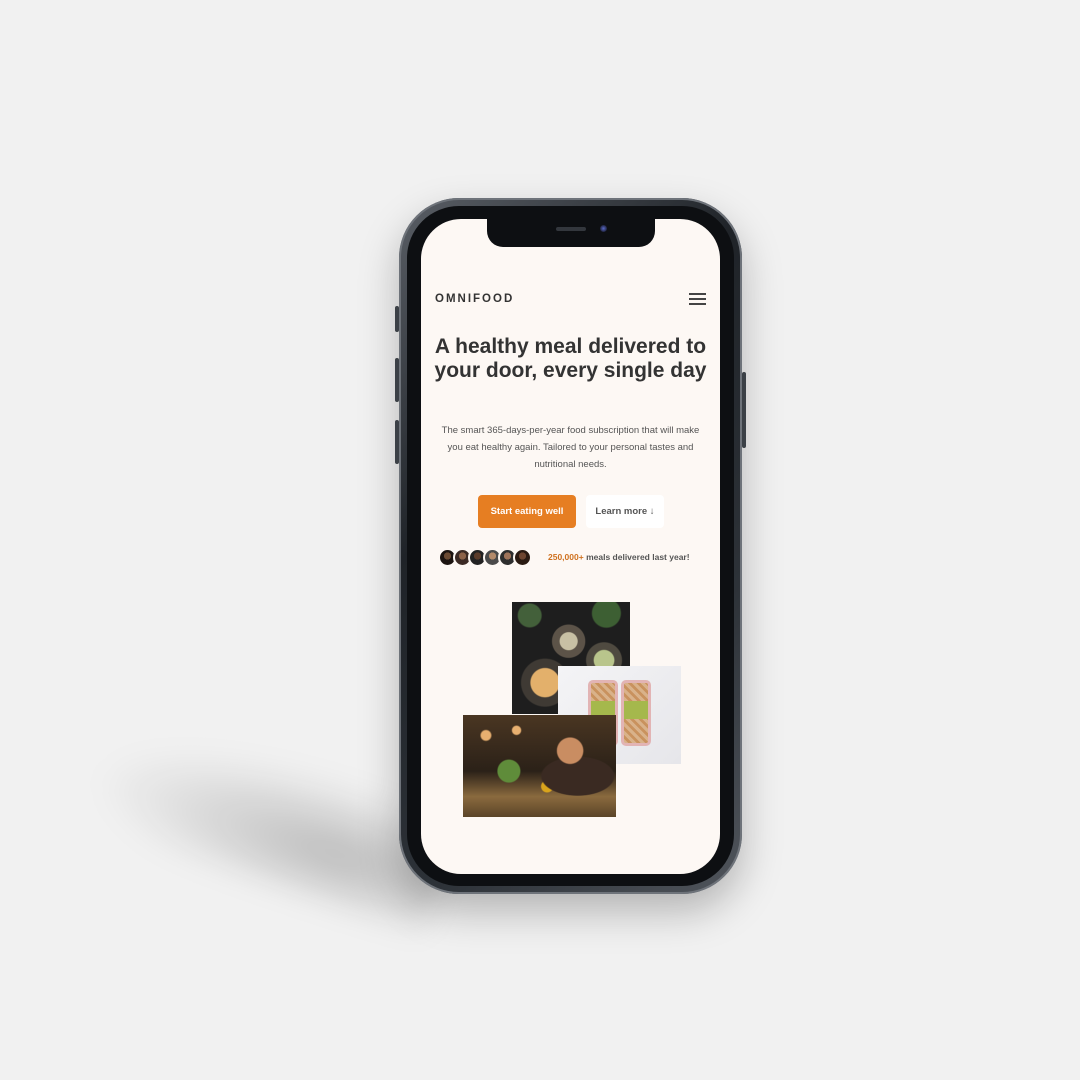  What do you see at coordinates (539, 766) in the screenshot?
I see `woman-dining-photo` at bounding box center [539, 766].